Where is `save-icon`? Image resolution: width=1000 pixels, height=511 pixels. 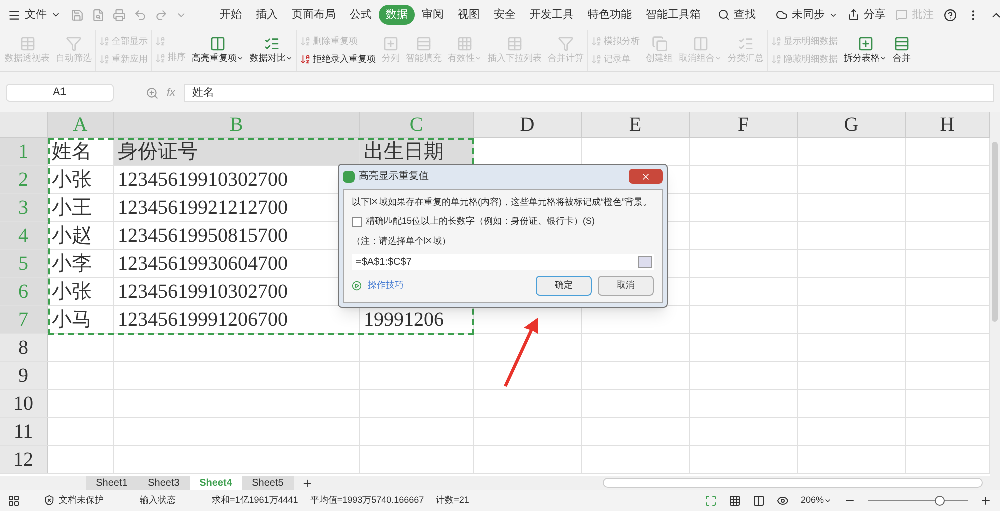 save-icon is located at coordinates (77, 15).